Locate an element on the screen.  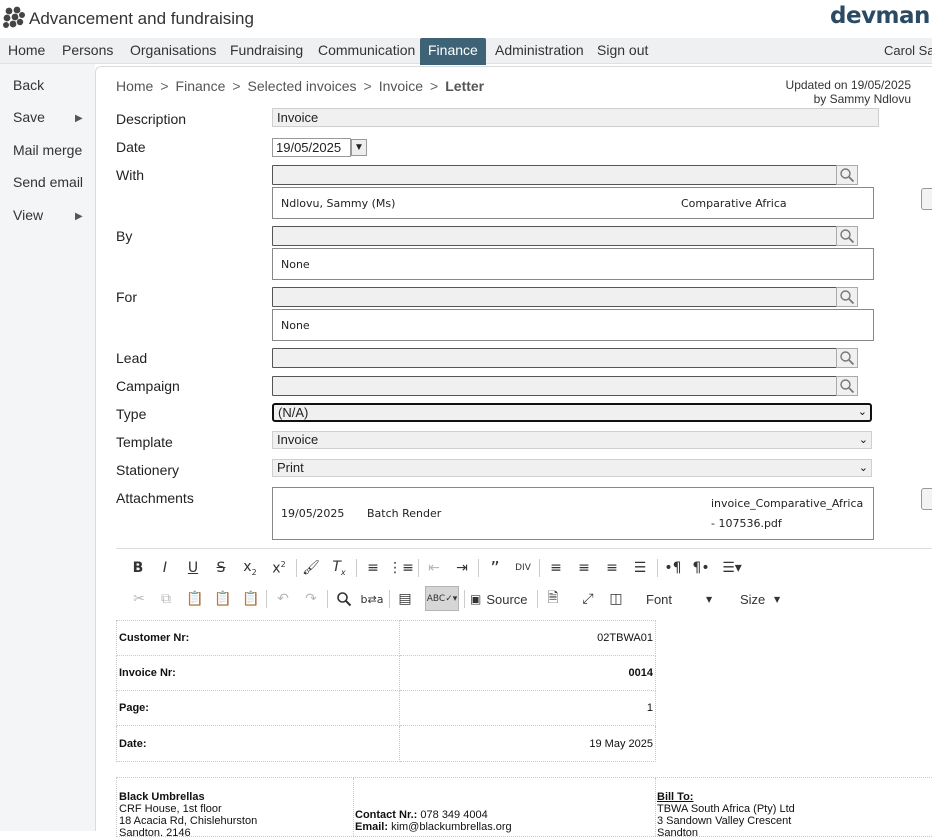
lead-search-button is located at coordinates (847, 358).